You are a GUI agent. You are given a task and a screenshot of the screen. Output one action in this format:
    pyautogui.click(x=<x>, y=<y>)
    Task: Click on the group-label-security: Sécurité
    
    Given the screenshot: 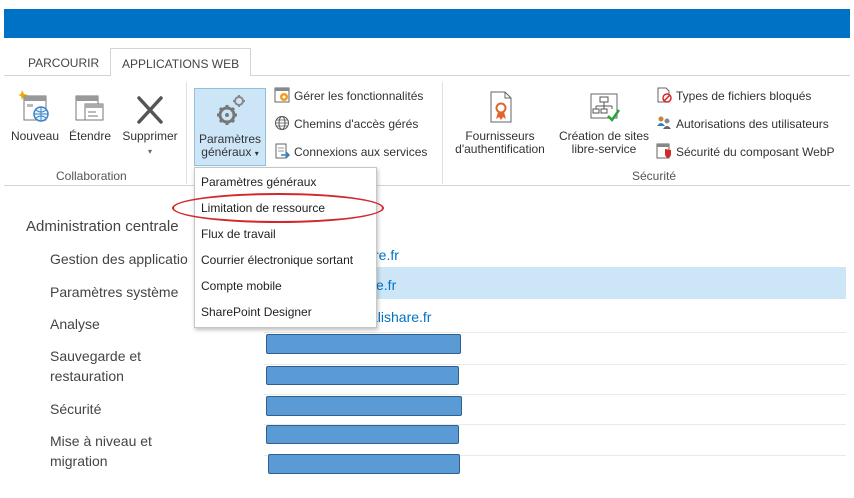 What is the action you would take?
    pyautogui.click(x=654, y=176)
    